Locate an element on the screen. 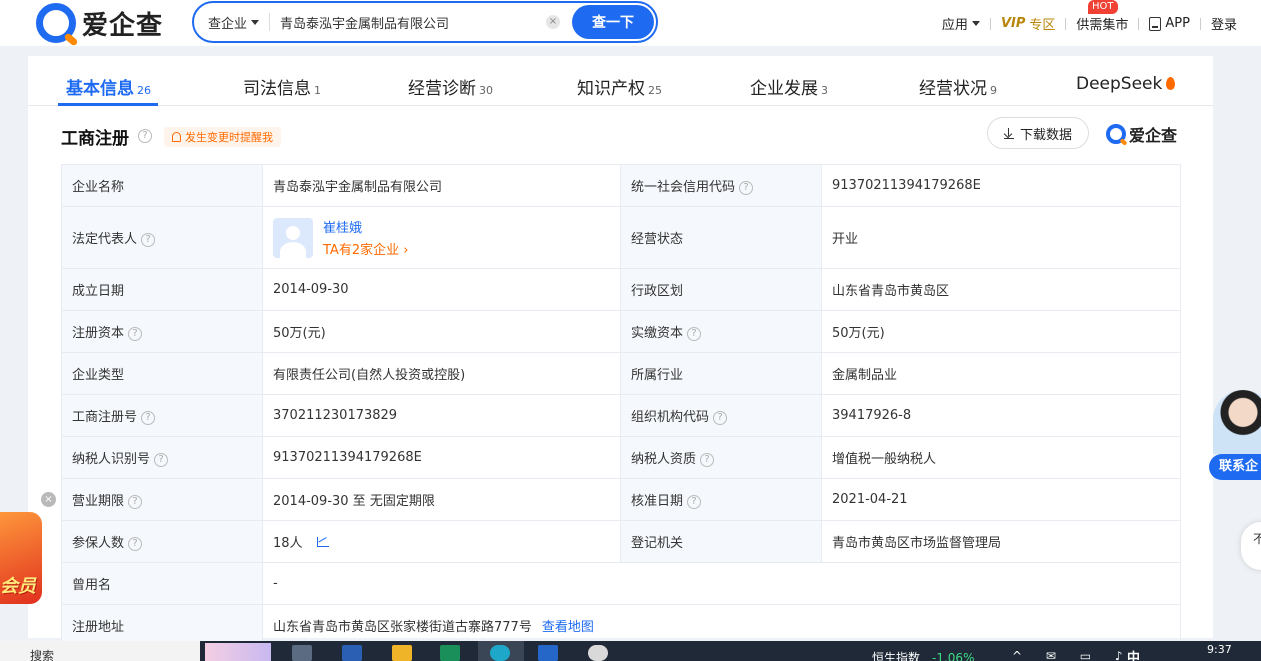 Image resolution: width=1261 pixels, height=661 pixels. trend-chart-icon is located at coordinates (322, 542).